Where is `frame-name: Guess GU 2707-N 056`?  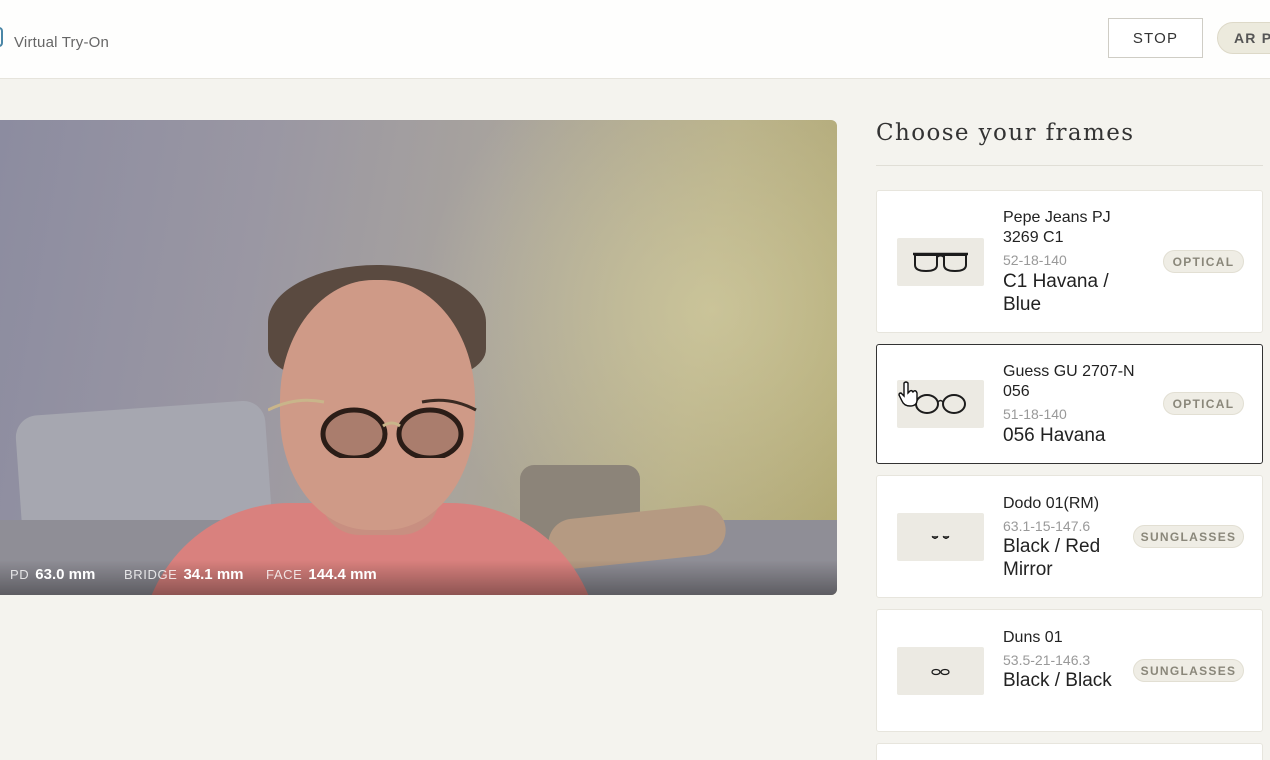
frame-name: Guess GU 2707-N 056 is located at coordinates (1069, 381).